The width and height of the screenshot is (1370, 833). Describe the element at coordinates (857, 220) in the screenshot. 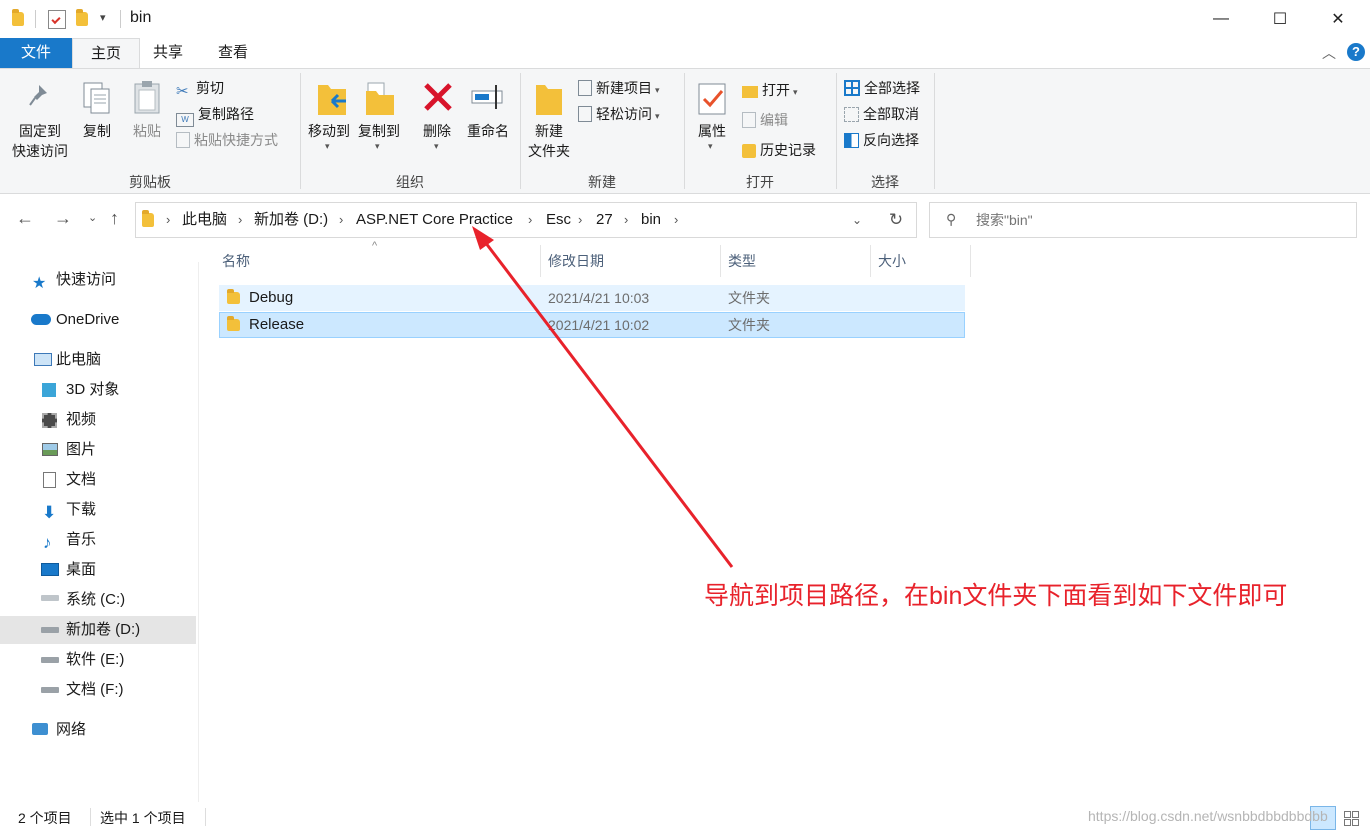

I see `address-dropdown-icon: ⌄` at that location.